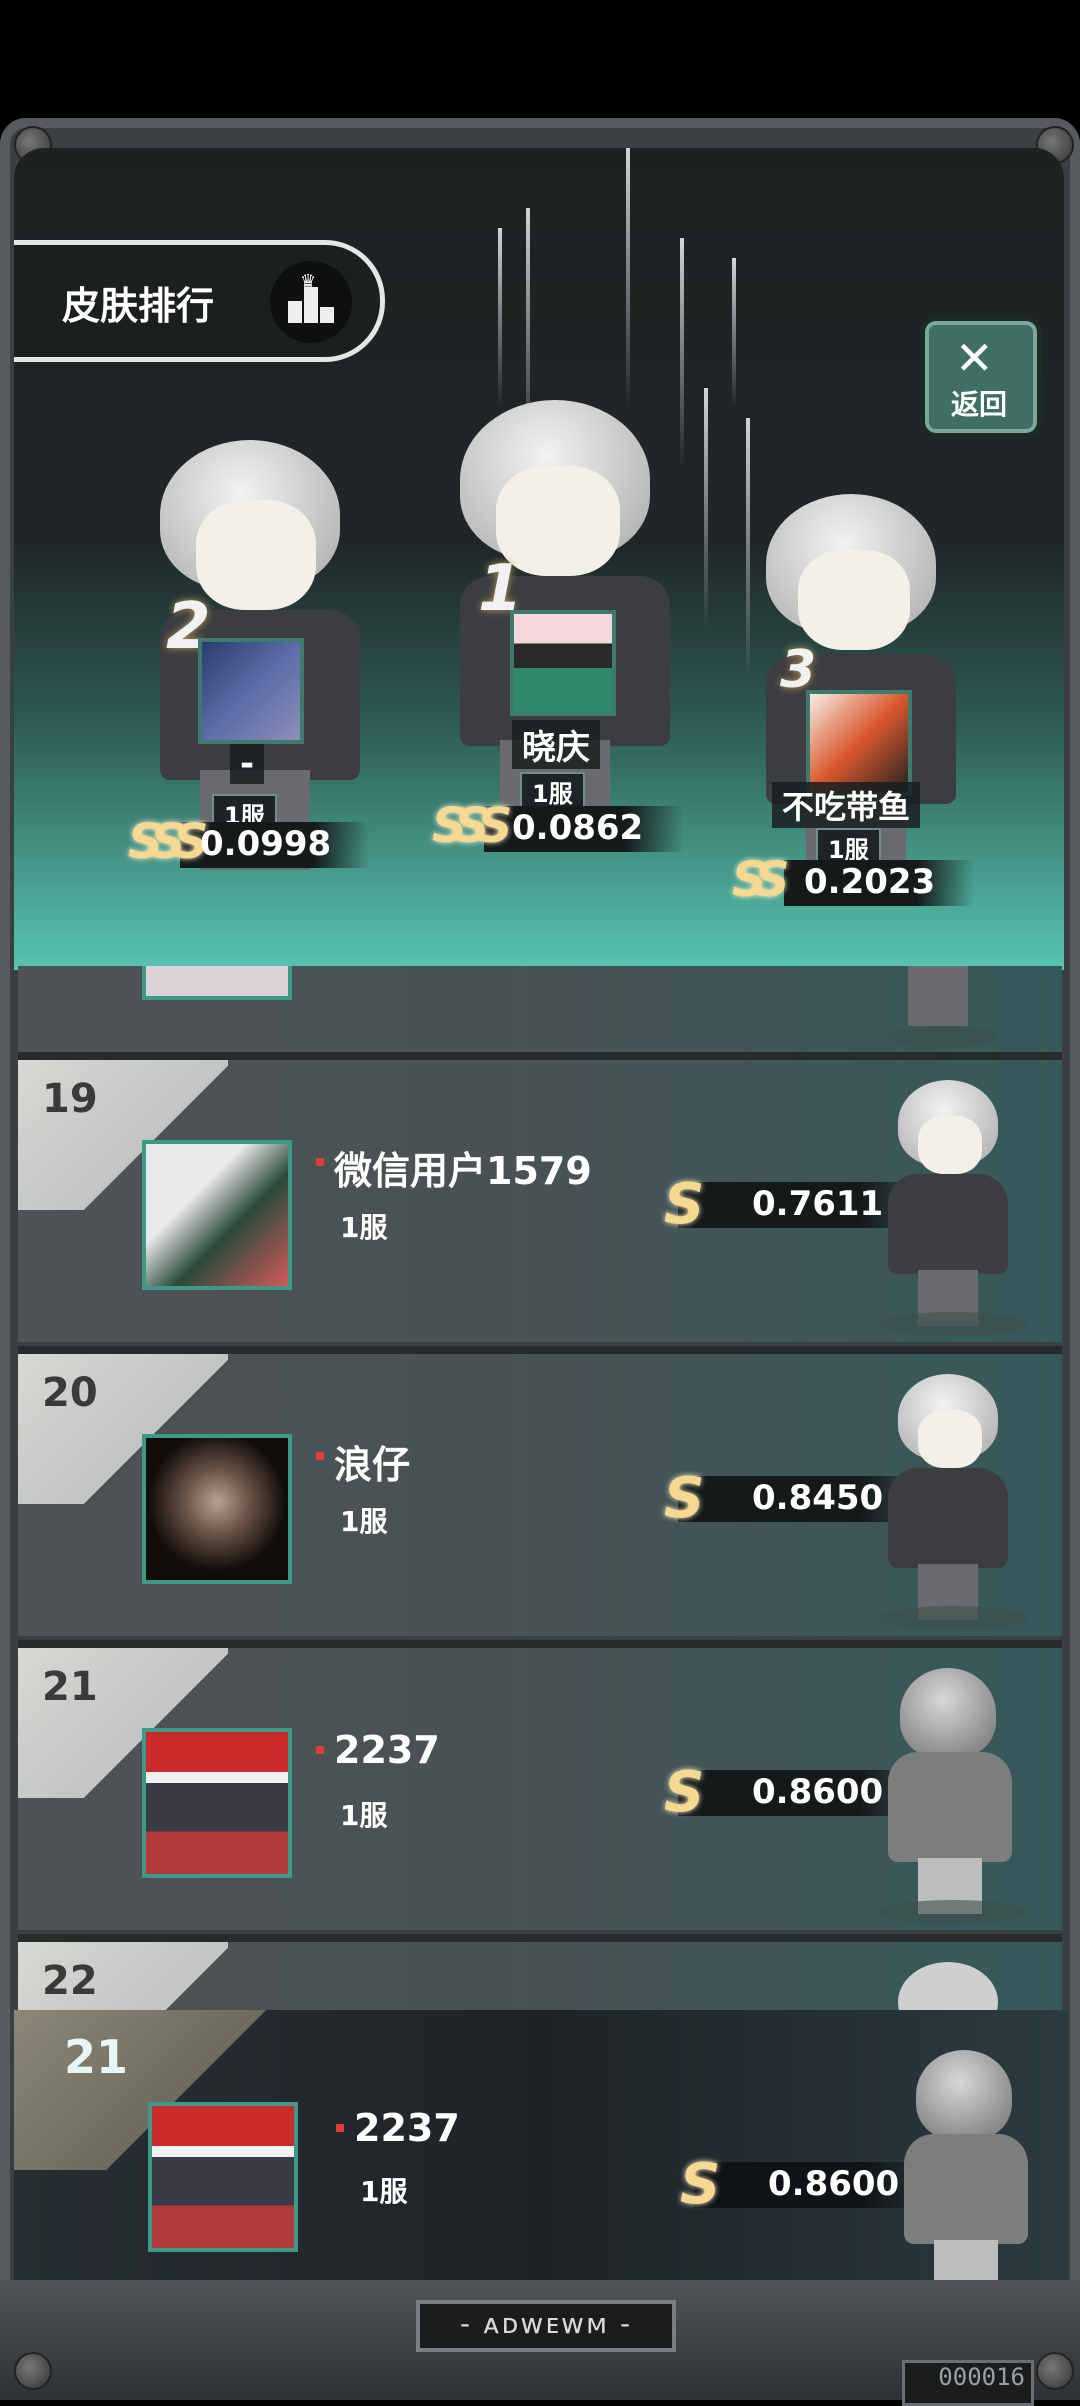 This screenshot has height=2406, width=1080. What do you see at coordinates (138, 306) in the screenshot?
I see `page-title: 皮肤排行` at bounding box center [138, 306].